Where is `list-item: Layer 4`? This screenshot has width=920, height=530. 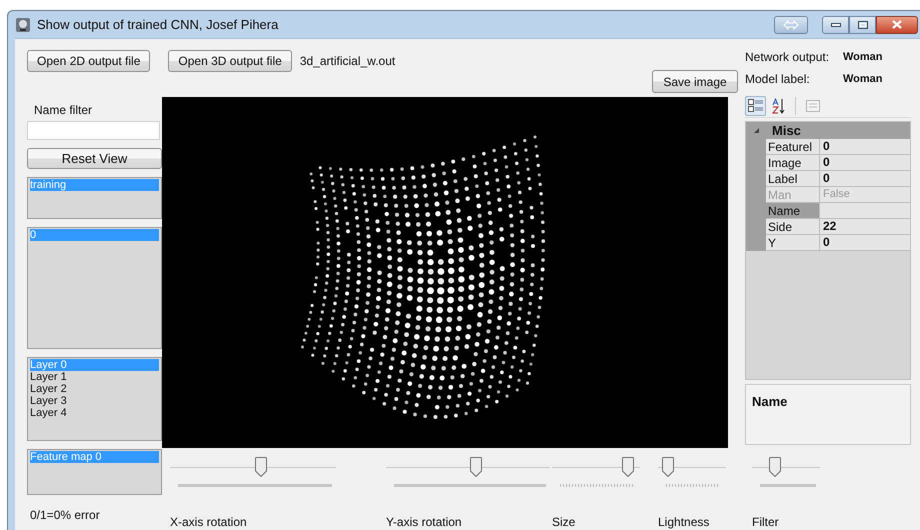
list-item: Layer 4 is located at coordinates (94, 413).